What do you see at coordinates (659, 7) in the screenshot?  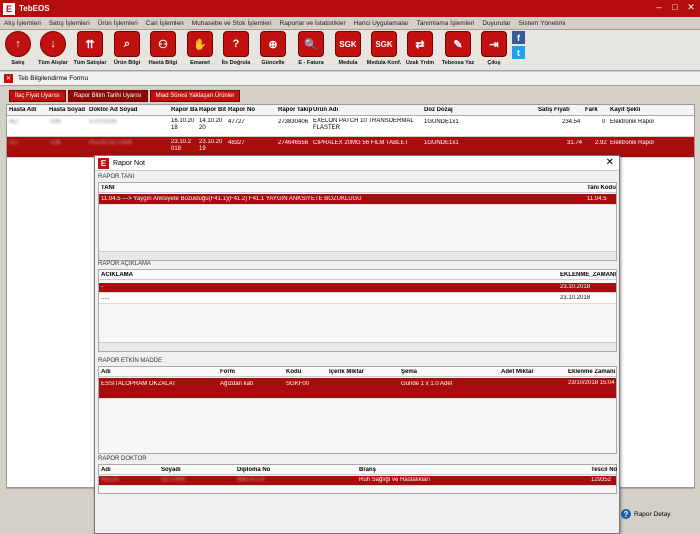 I see `minimize-icon: –` at bounding box center [659, 7].